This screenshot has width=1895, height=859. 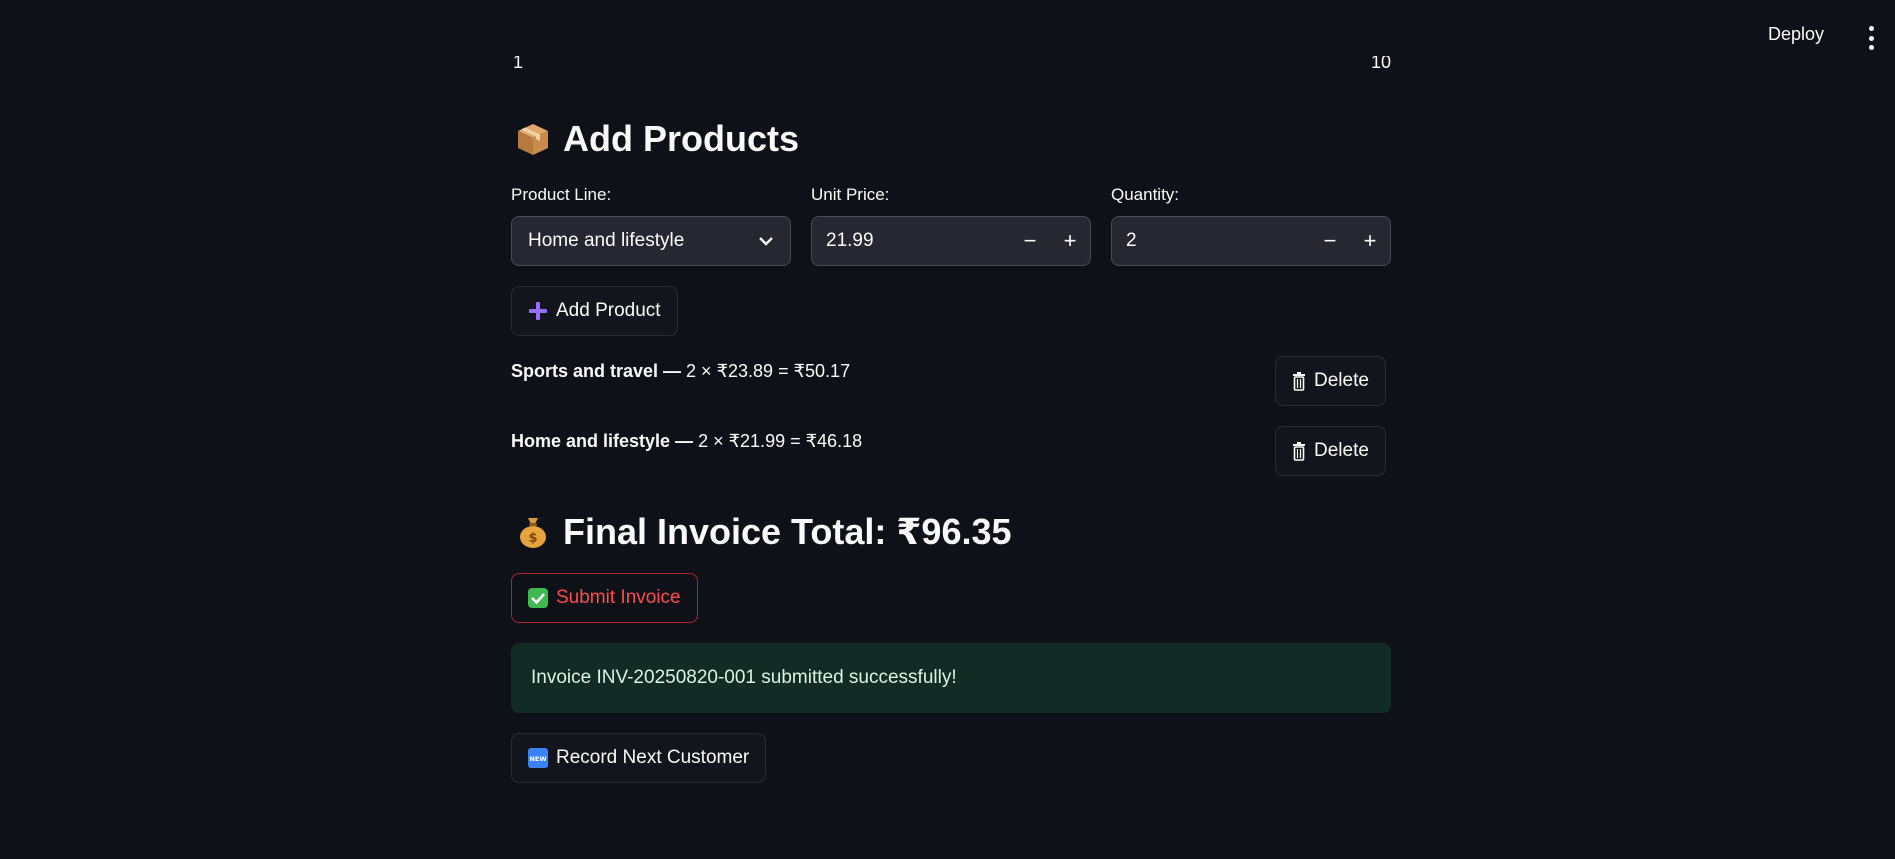 I want to click on product-item-2-calc: 2 × ₹21.99 = ₹46.18, so click(x=778, y=441).